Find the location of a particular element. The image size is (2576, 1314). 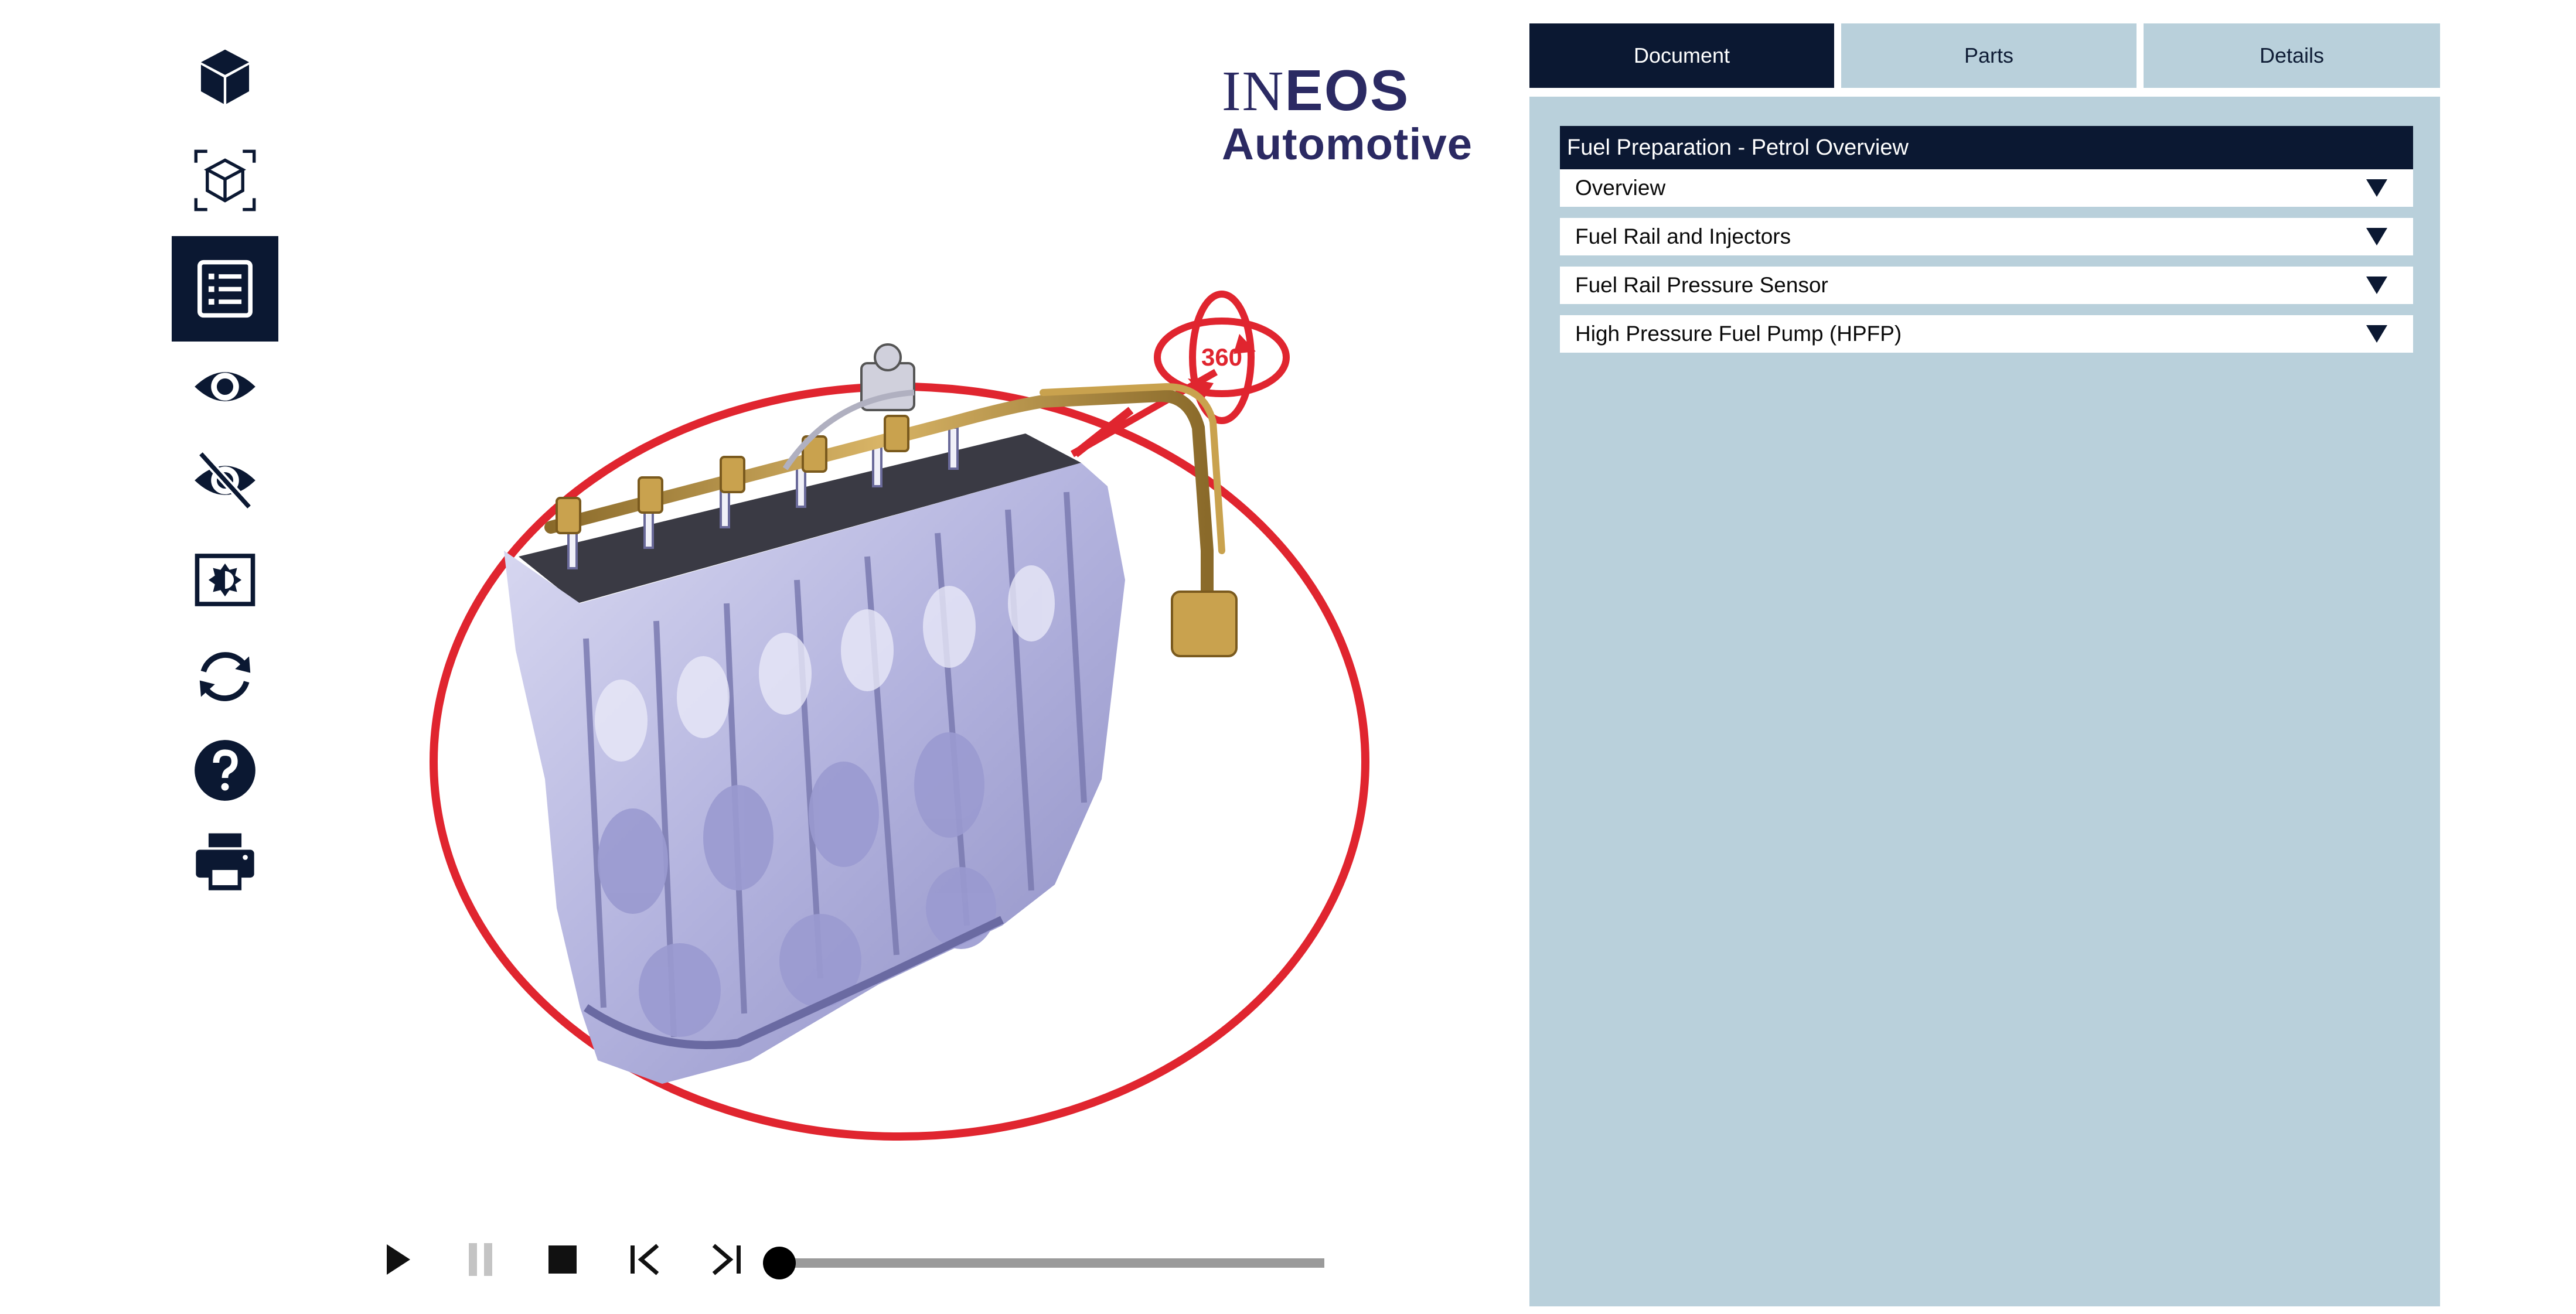

cube-view-button is located at coordinates (225, 76).